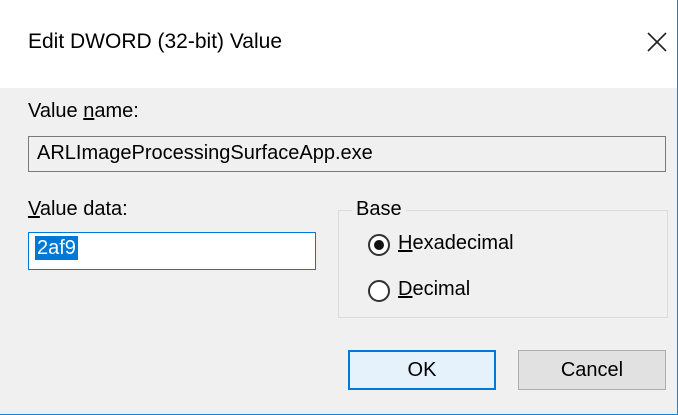  Describe the element at coordinates (379, 291) in the screenshot. I see `radio-decimal` at that location.